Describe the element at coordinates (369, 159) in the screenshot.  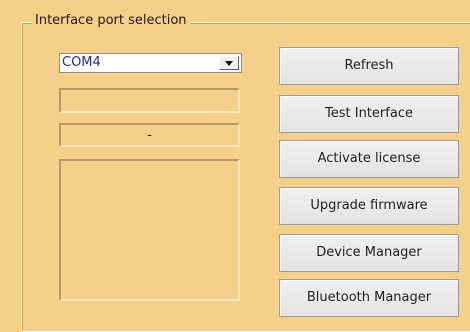
I see `activate-license-button: Activate license` at that location.